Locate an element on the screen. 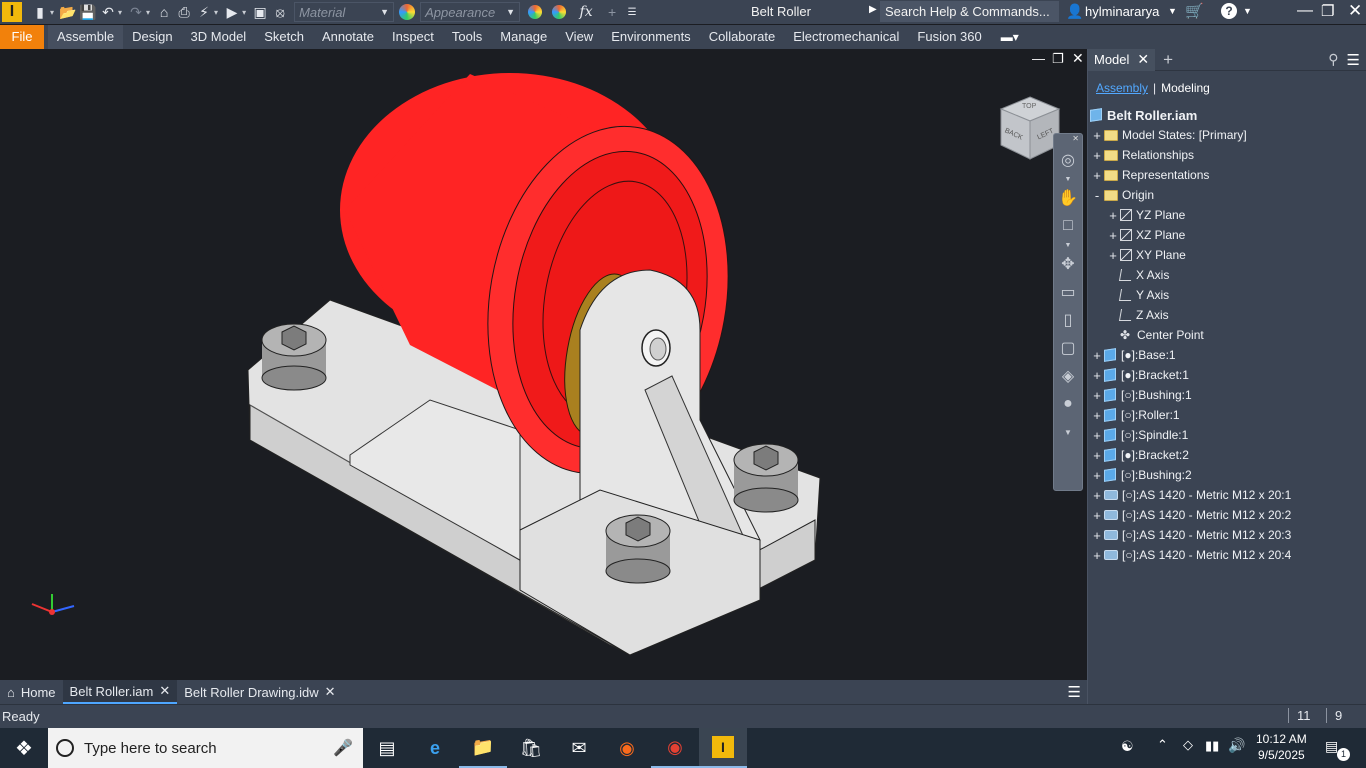  user-icon: 👤 is located at coordinates (1074, 11).